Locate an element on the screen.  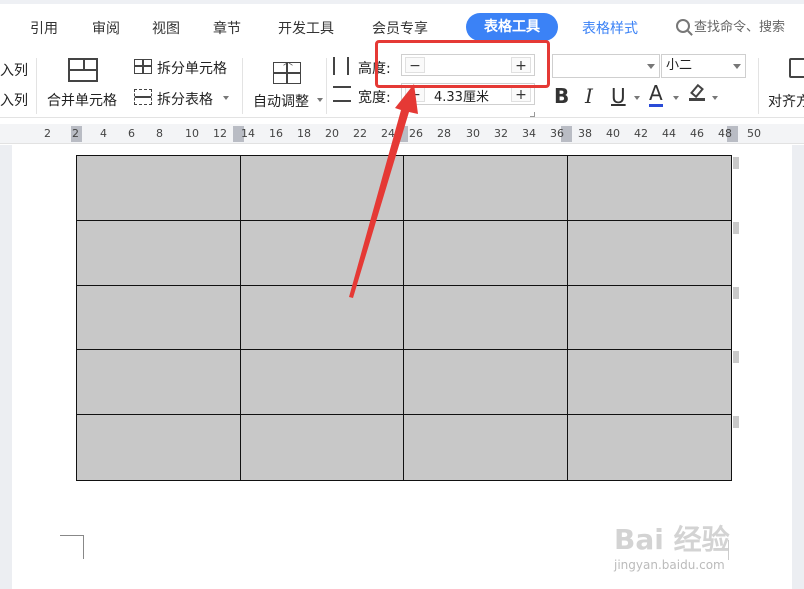
merge-cells-icon is located at coordinates (83, 70).